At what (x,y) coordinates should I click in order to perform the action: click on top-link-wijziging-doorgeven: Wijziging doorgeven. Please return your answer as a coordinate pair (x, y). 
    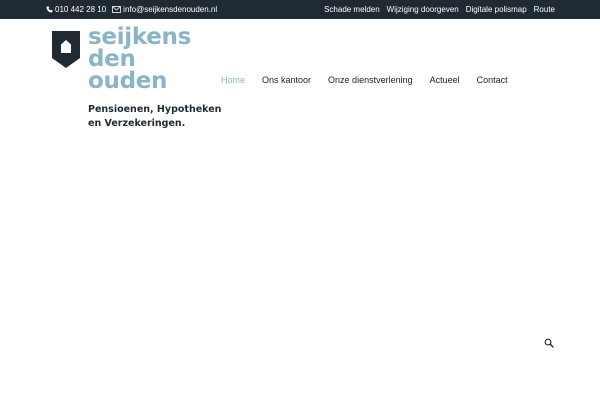
    Looking at the image, I should click on (423, 9).